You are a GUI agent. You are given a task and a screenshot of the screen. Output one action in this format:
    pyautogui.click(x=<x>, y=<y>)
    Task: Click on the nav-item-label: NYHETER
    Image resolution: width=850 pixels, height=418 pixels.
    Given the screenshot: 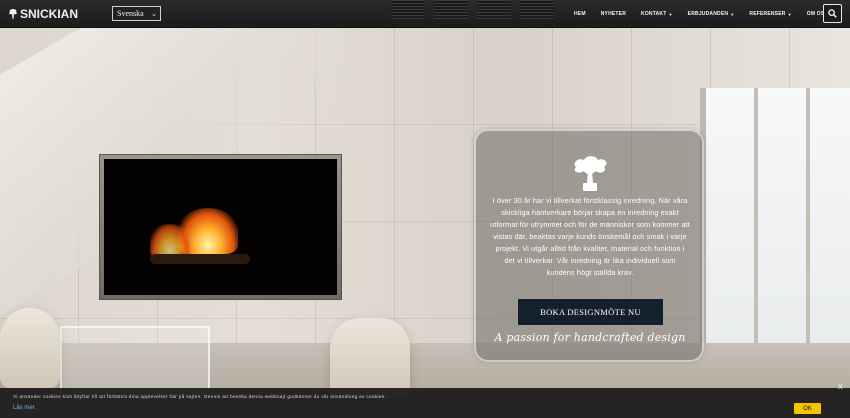 What is the action you would take?
    pyautogui.click(x=613, y=14)
    